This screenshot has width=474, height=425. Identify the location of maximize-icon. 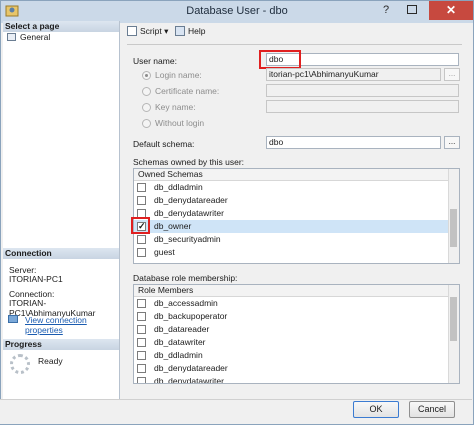
(412, 10).